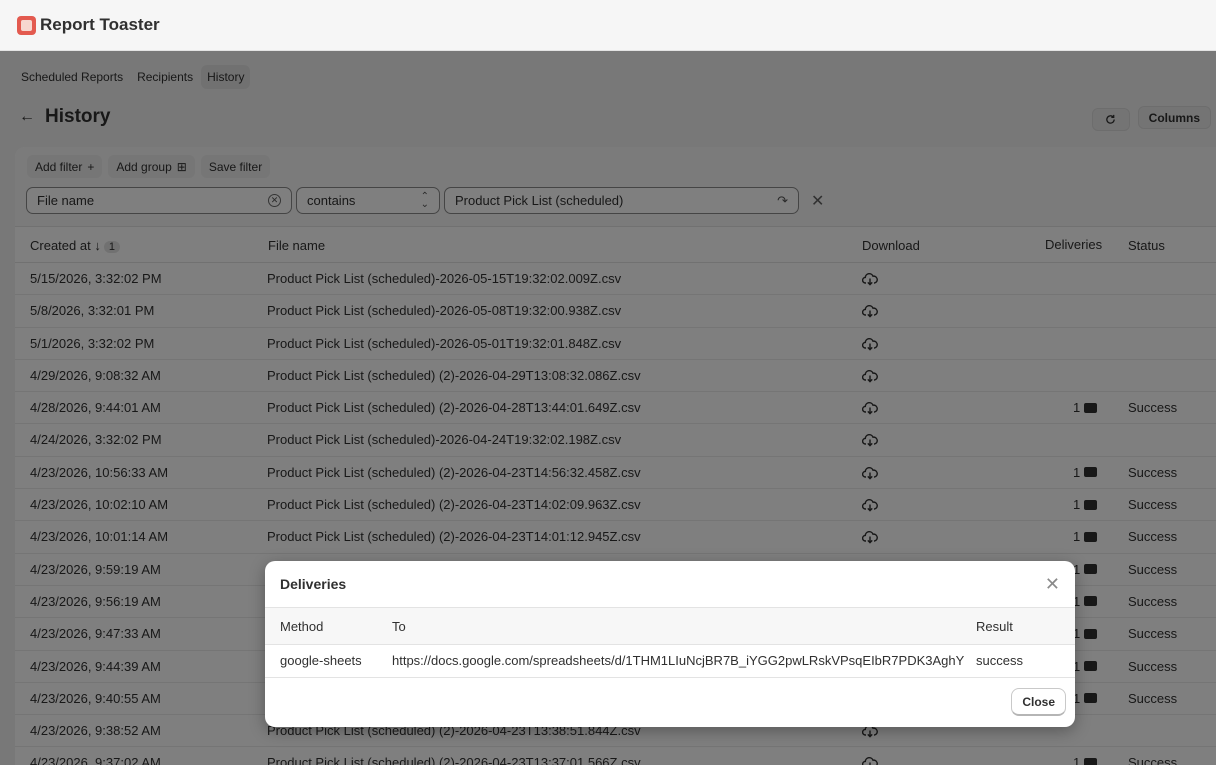 This screenshot has width=1216, height=765. I want to click on app-title: Report Toaster, so click(100, 24).